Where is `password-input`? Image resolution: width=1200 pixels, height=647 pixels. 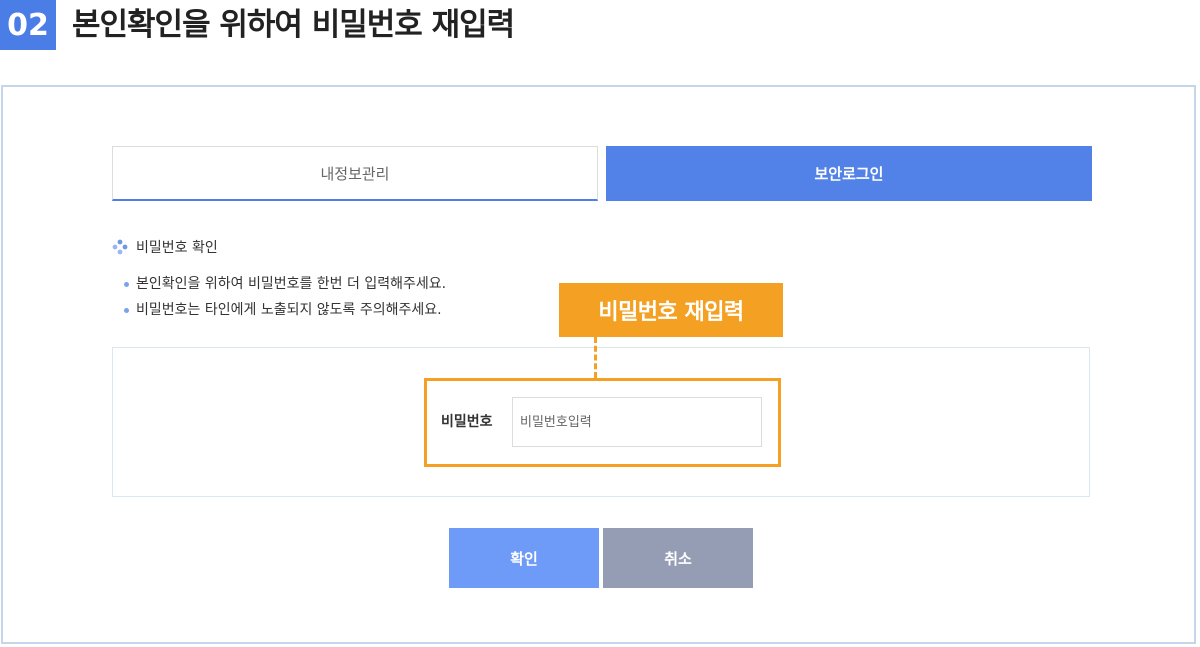 password-input is located at coordinates (637, 422).